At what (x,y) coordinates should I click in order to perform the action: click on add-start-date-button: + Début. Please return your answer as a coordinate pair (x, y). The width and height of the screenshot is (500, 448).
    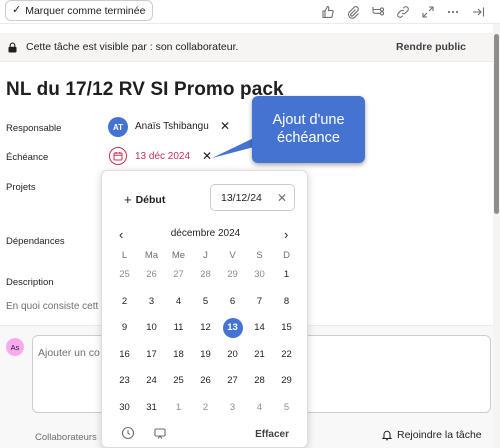
    Looking at the image, I should click on (144, 199).